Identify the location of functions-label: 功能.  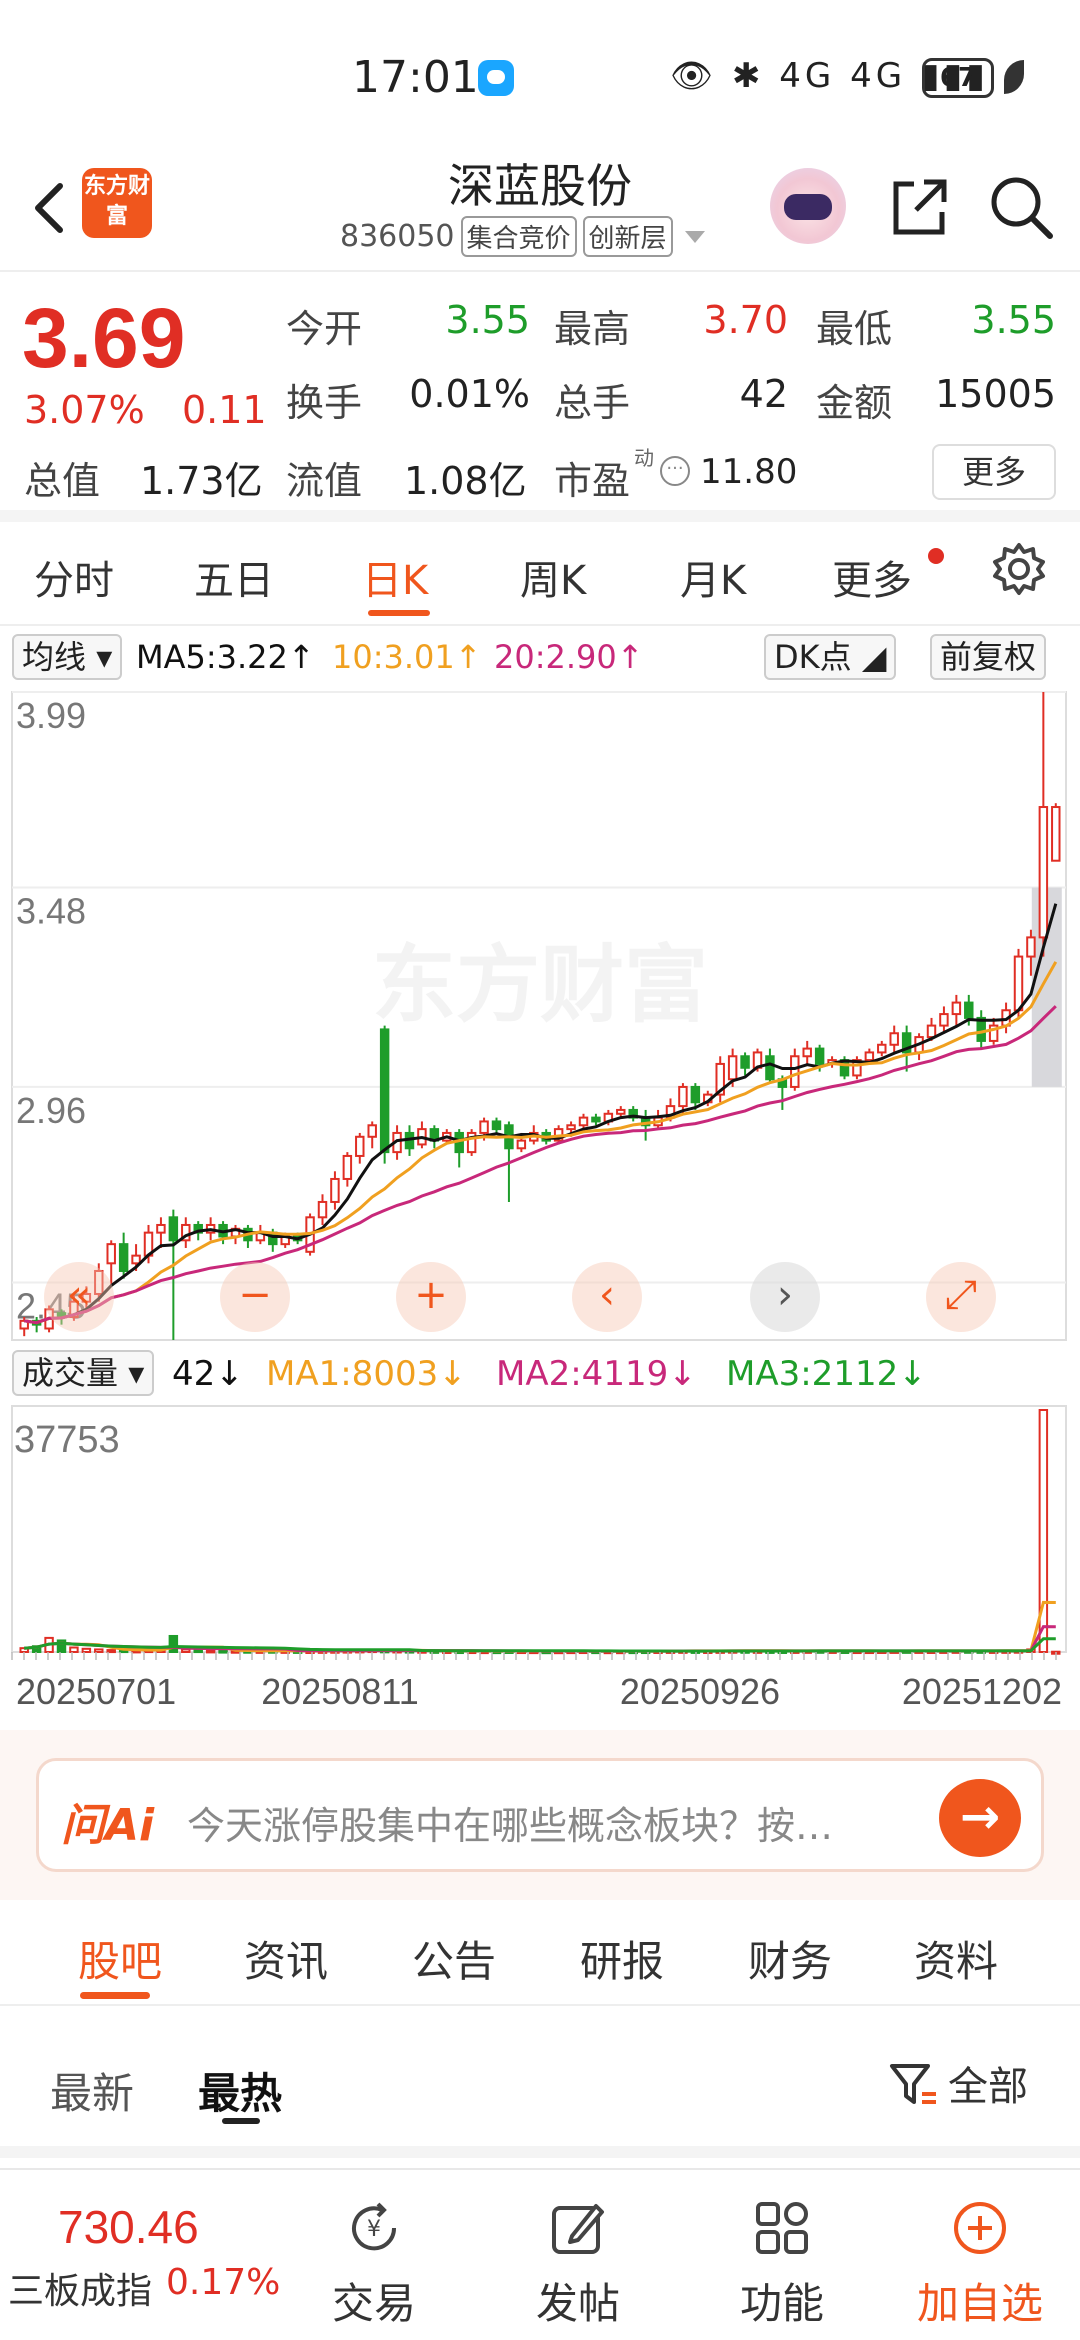
(781, 2303).